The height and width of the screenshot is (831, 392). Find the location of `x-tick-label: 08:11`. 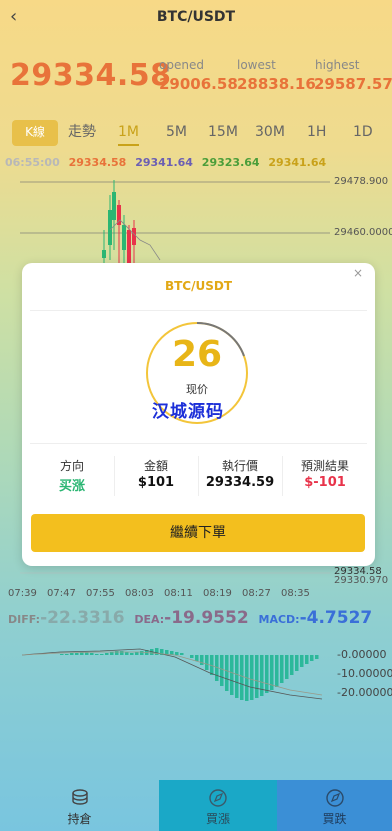

x-tick-label: 08:11 is located at coordinates (178, 593).